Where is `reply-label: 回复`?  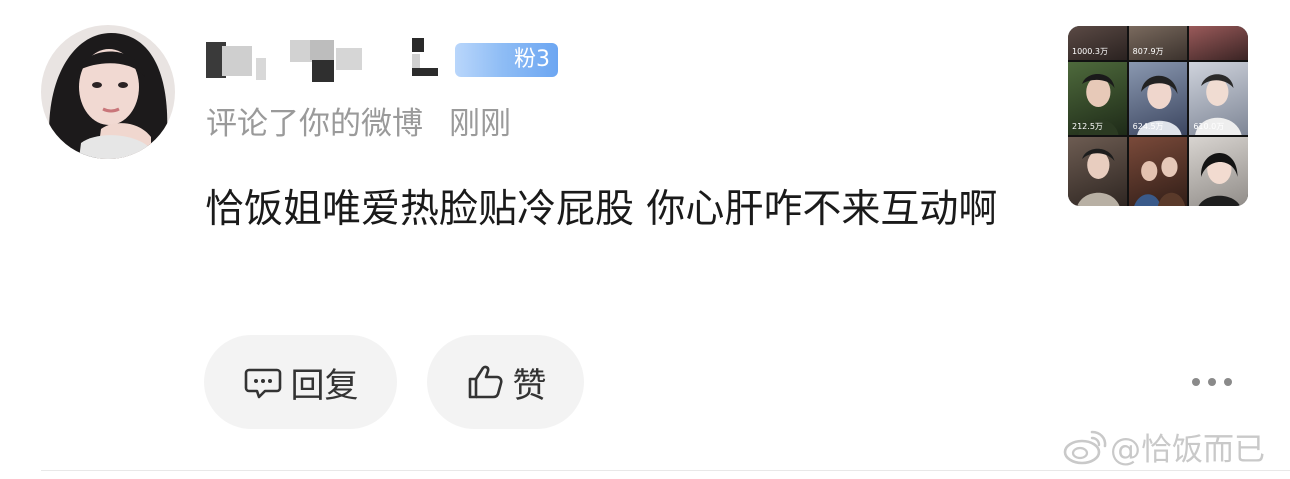 reply-label: 回复 is located at coordinates (324, 385).